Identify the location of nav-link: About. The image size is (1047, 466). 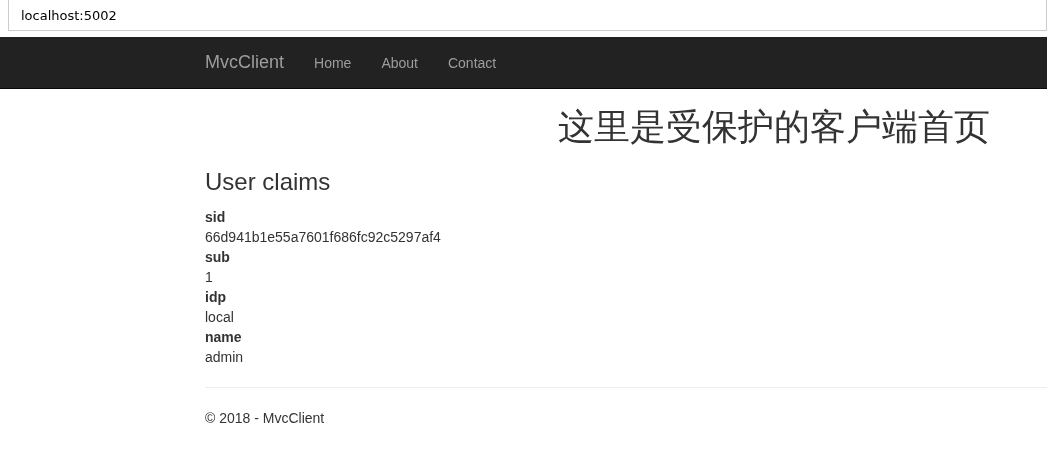
(399, 62).